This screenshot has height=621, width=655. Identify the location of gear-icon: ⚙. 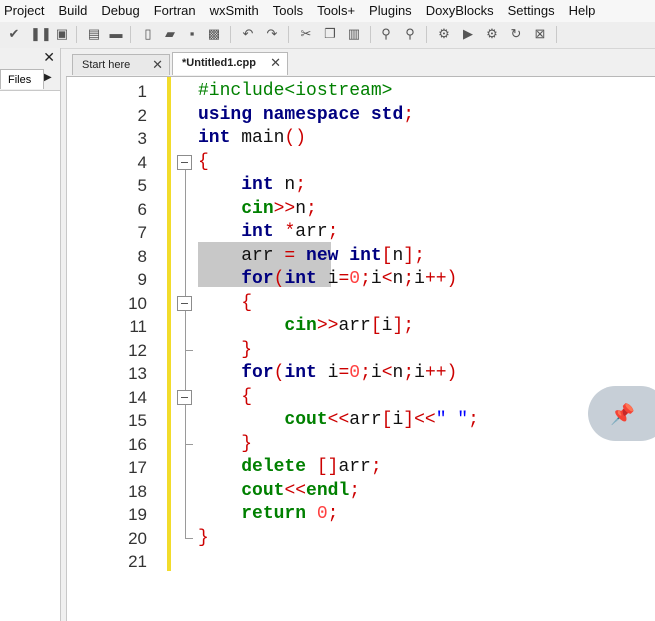
(444, 34).